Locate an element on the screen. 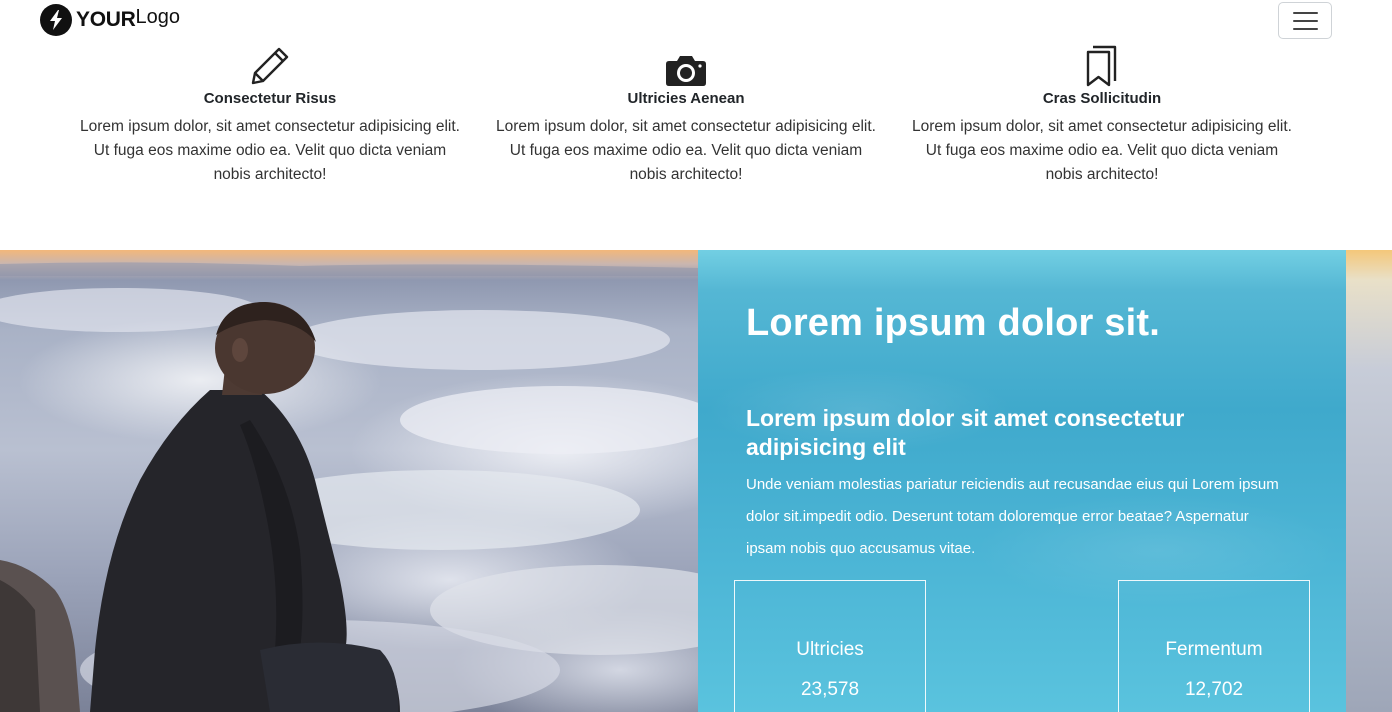 The height and width of the screenshot is (712, 1392). stat-box: Fermentum 12,702 is located at coordinates (1214, 646).